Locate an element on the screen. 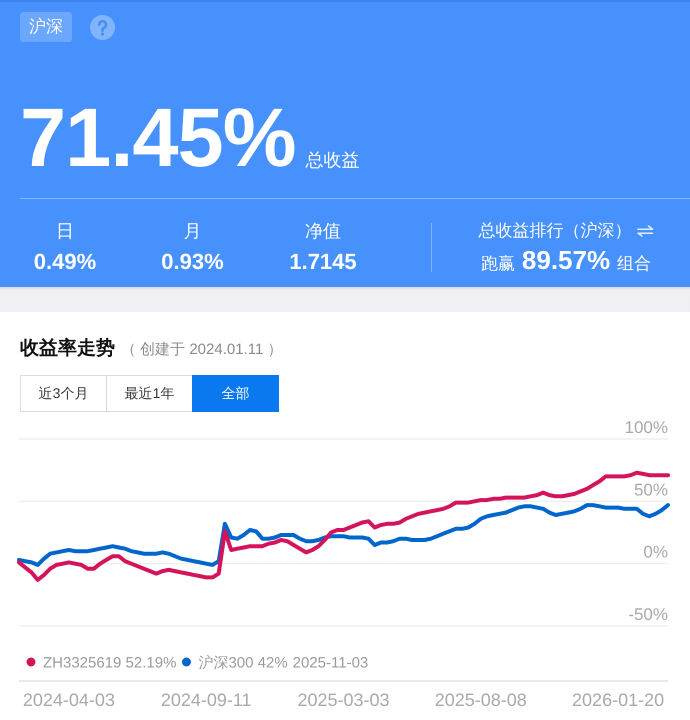  period-tab: 近3个月 is located at coordinates (63, 393).